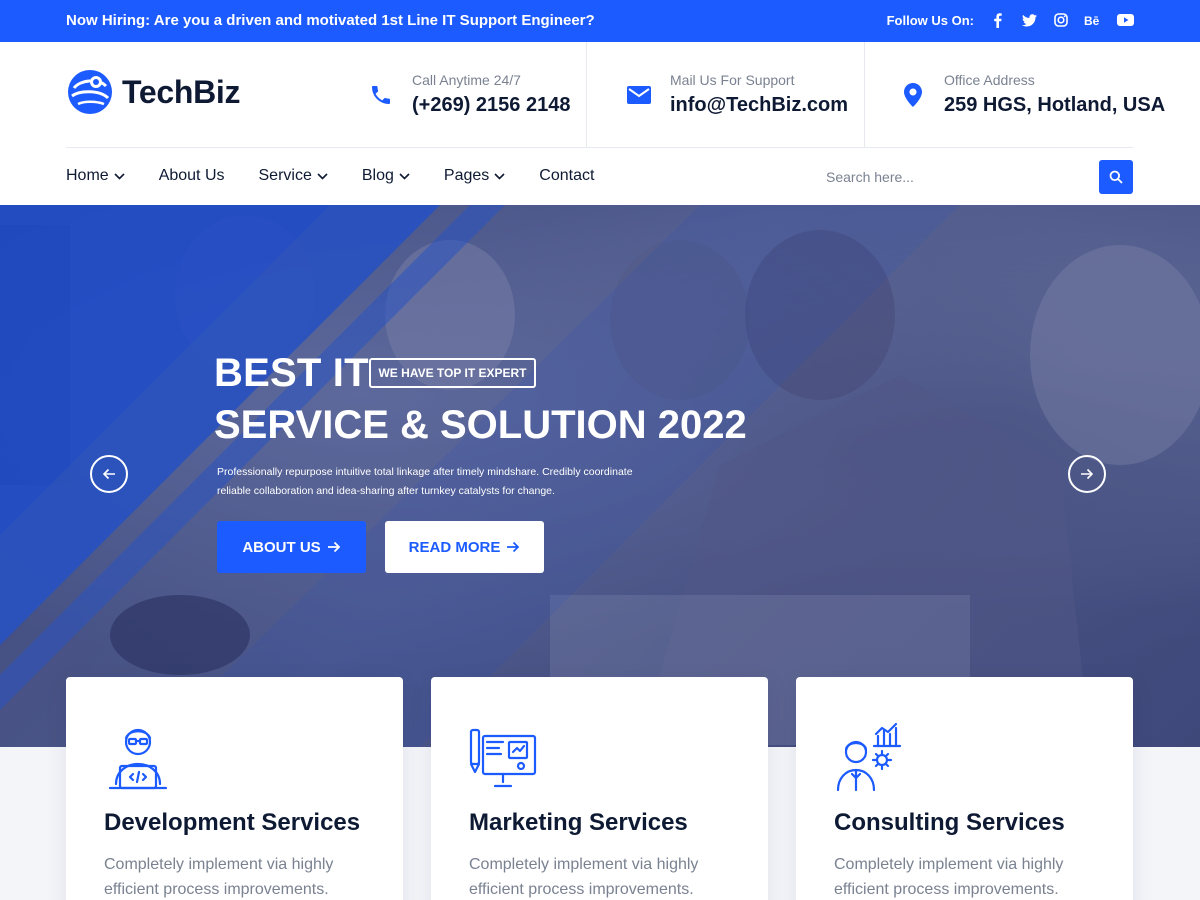 The image size is (1200, 900). I want to click on hero-title-line1: BEST IT, so click(291, 373).